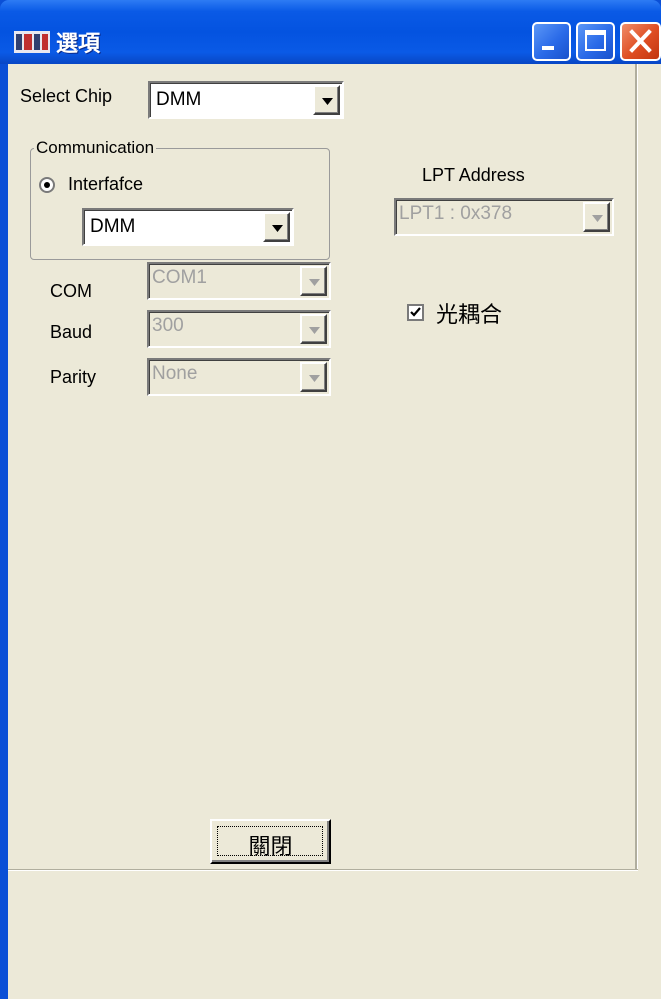 The height and width of the screenshot is (999, 661). I want to click on optocoupler-checkbox, so click(415, 312).